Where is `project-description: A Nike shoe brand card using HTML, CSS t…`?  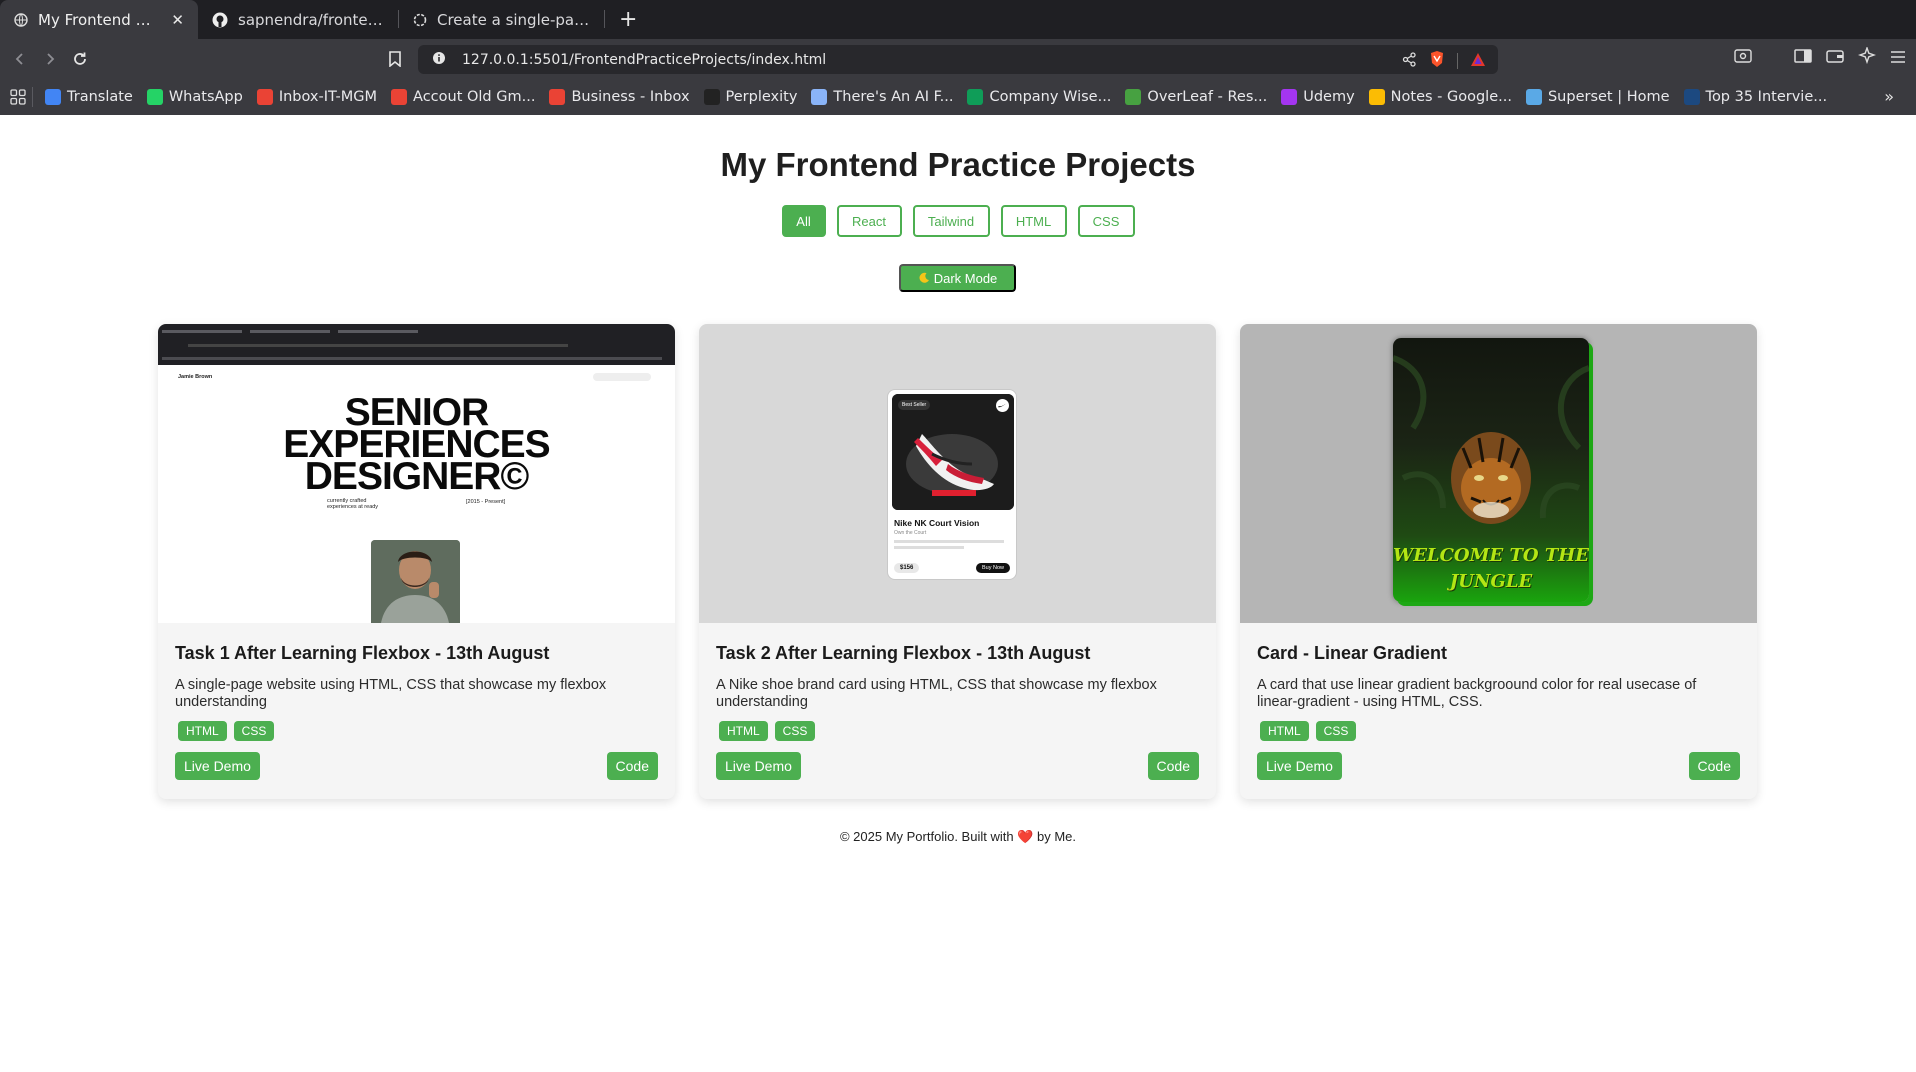
project-description: A Nike shoe brand card using HTML, CSS t… is located at coordinates (936, 693).